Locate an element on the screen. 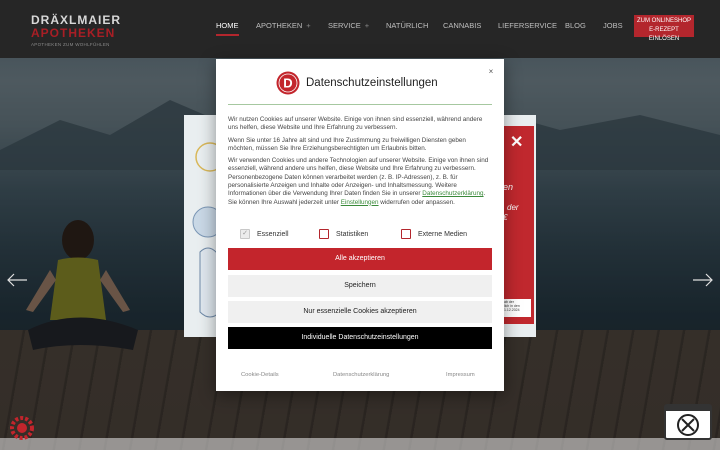  promo-close-icon: ✕ is located at coordinates (516, 142).